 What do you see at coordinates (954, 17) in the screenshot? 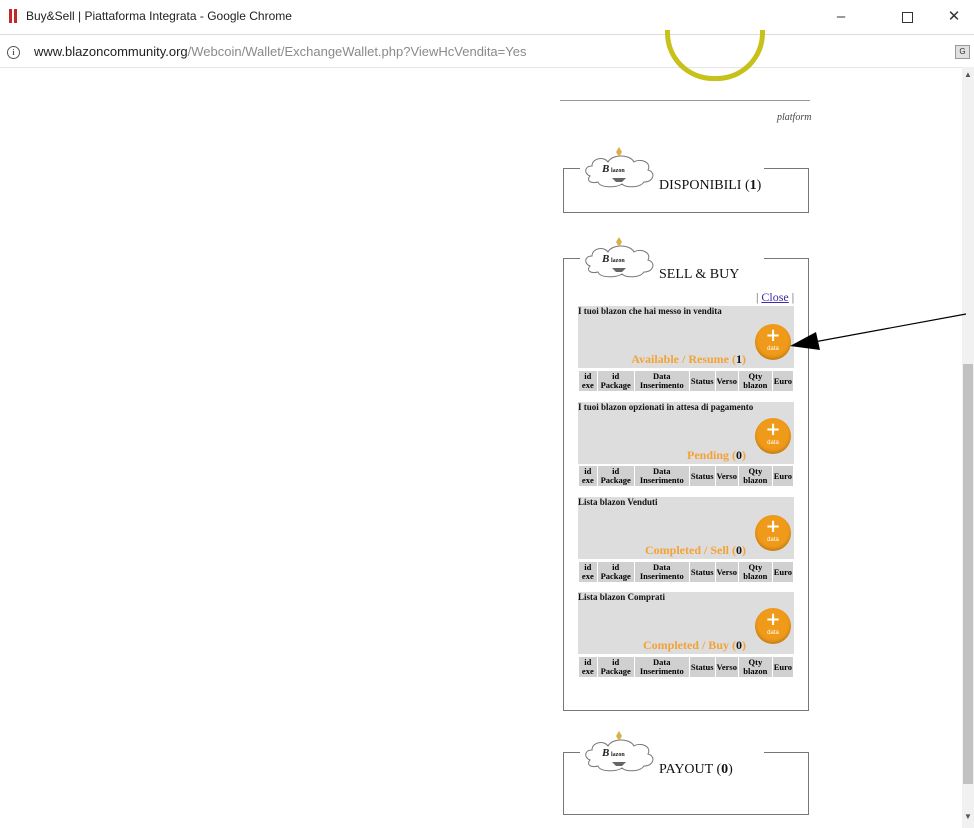
I see `close-window-button: ✕` at bounding box center [954, 17].